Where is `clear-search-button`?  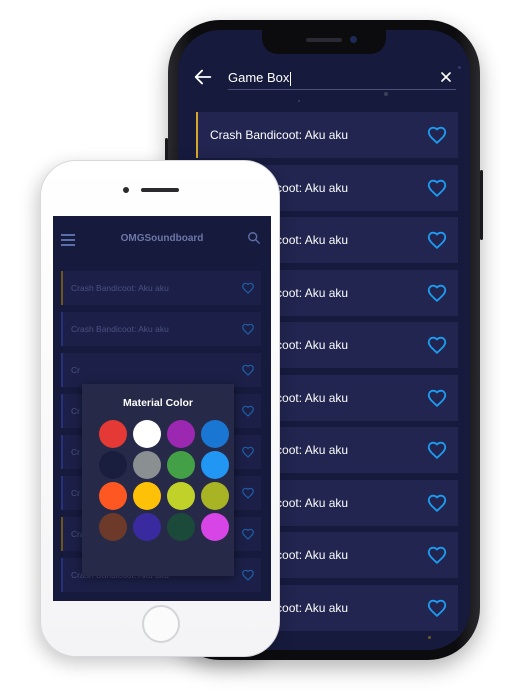 clear-search-button is located at coordinates (446, 78).